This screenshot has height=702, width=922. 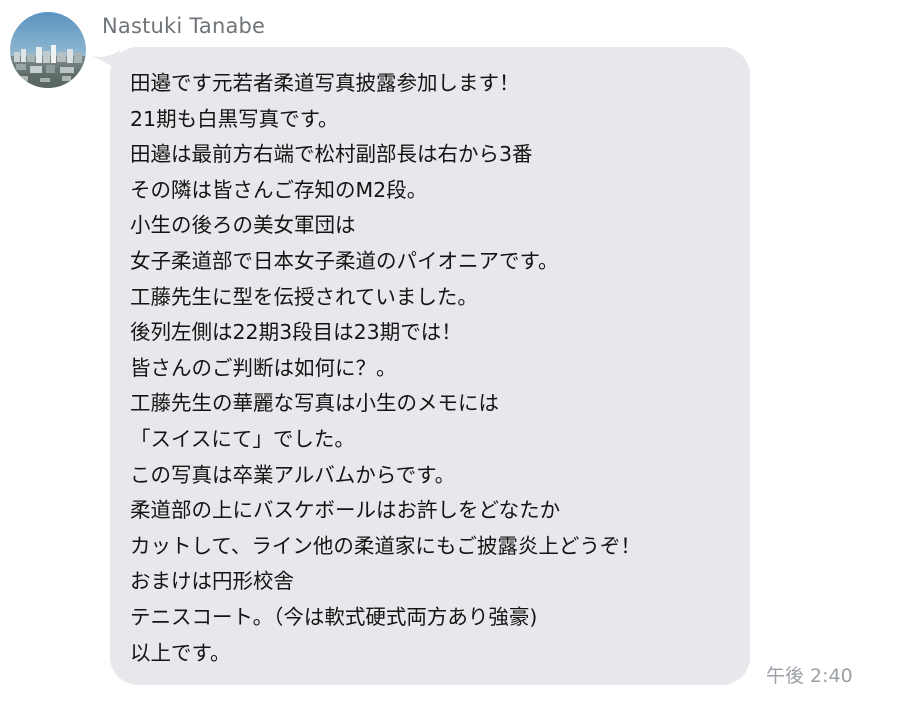 What do you see at coordinates (314, 403) in the screenshot?
I see `message-line: 工藤先生の華麗な写真は小生のメモには` at bounding box center [314, 403].